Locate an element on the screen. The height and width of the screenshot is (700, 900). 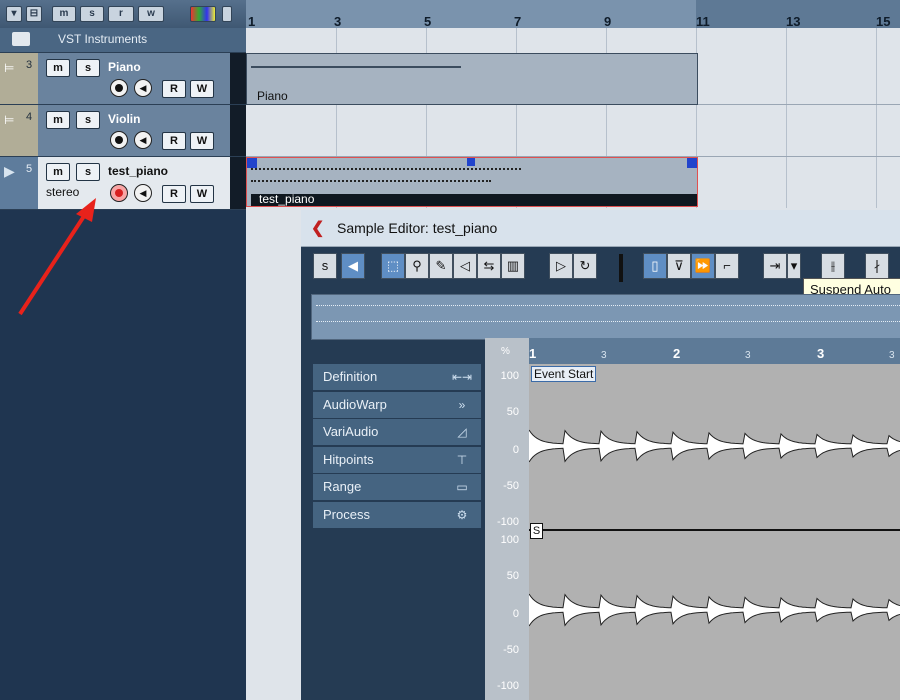
variaudio-icon: ◿ is located at coordinates (462, 432).